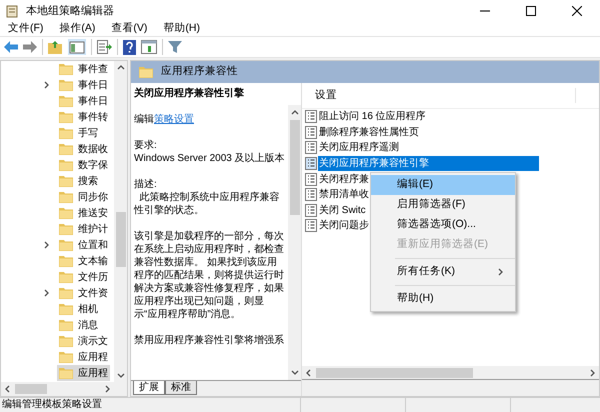 The width and height of the screenshot is (600, 412). What do you see at coordinates (78, 181) in the screenshot?
I see `tree-item: 搜索` at bounding box center [78, 181].